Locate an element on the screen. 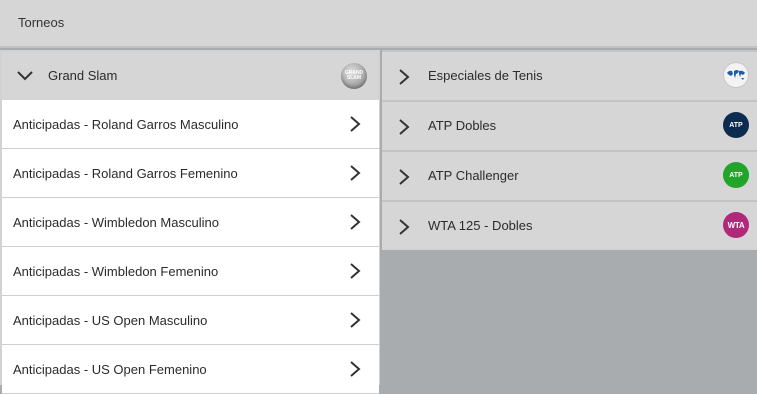 The width and height of the screenshot is (757, 394). list-item-label: Anticipadas - Wimbledon Masculino is located at coordinates (116, 222).